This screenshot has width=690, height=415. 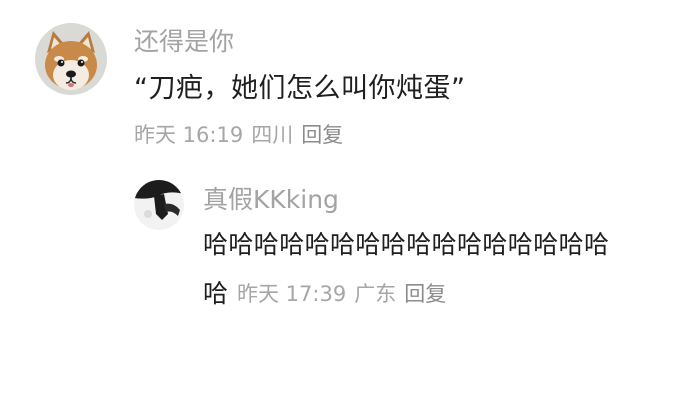 I want to click on comment-reply-button: 回复, so click(x=322, y=135).